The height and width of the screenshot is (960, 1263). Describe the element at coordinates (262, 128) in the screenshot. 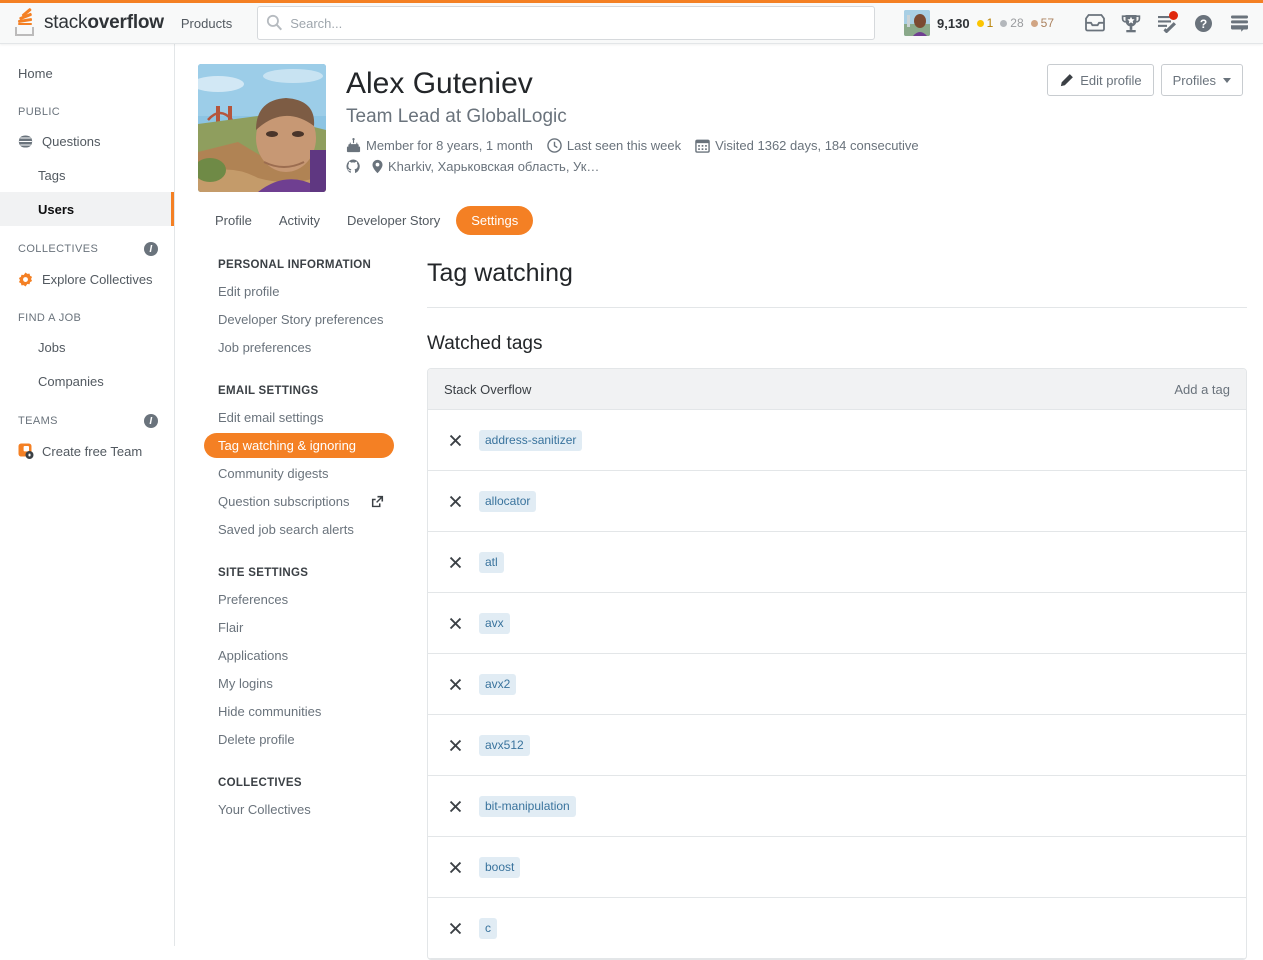

I see `user-avatar` at that location.